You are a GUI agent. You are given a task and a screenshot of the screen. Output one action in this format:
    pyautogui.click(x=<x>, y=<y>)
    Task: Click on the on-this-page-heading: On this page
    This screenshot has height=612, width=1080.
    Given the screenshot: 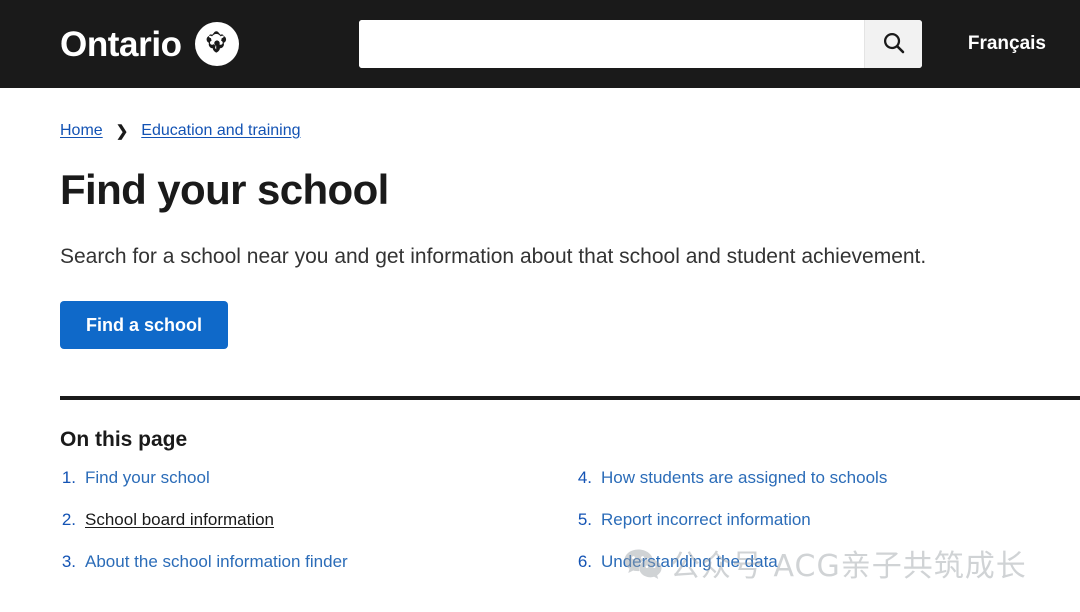 What is the action you would take?
    pyautogui.click(x=124, y=440)
    